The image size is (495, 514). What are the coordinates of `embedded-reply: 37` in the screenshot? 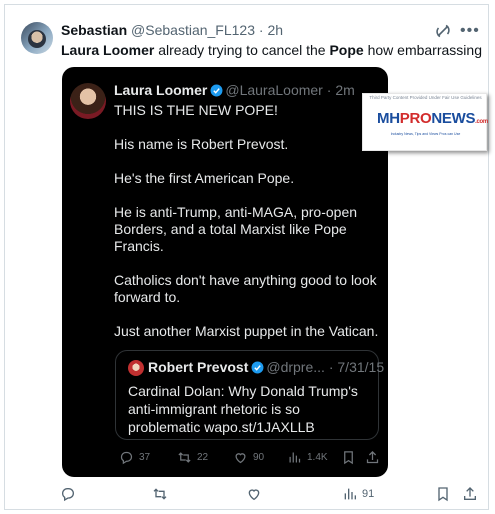 It's located at (134, 457).